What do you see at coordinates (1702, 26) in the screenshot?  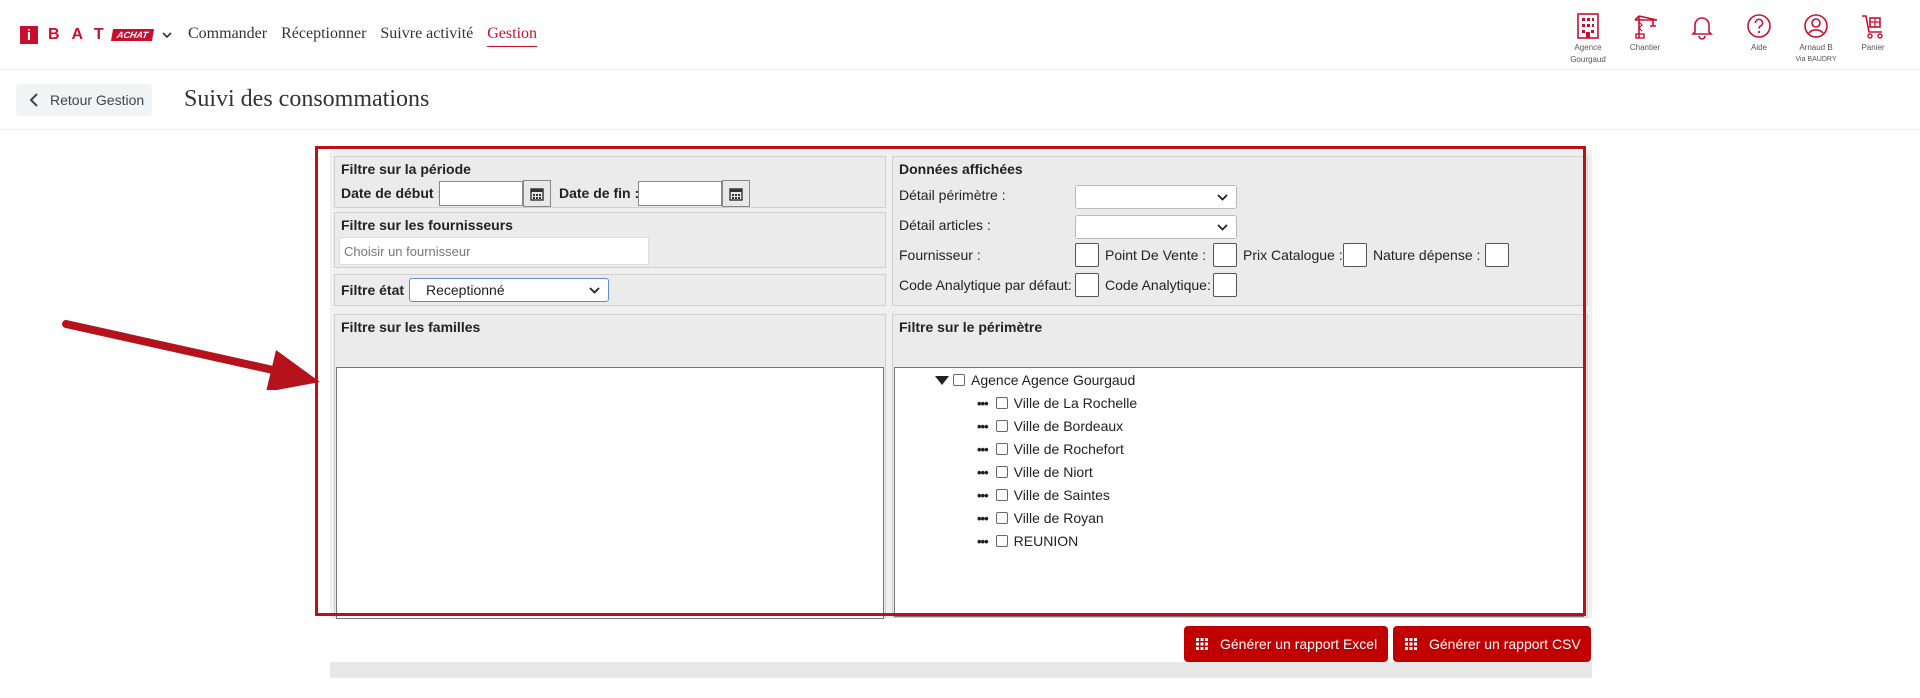 I see `notifications-button` at bounding box center [1702, 26].